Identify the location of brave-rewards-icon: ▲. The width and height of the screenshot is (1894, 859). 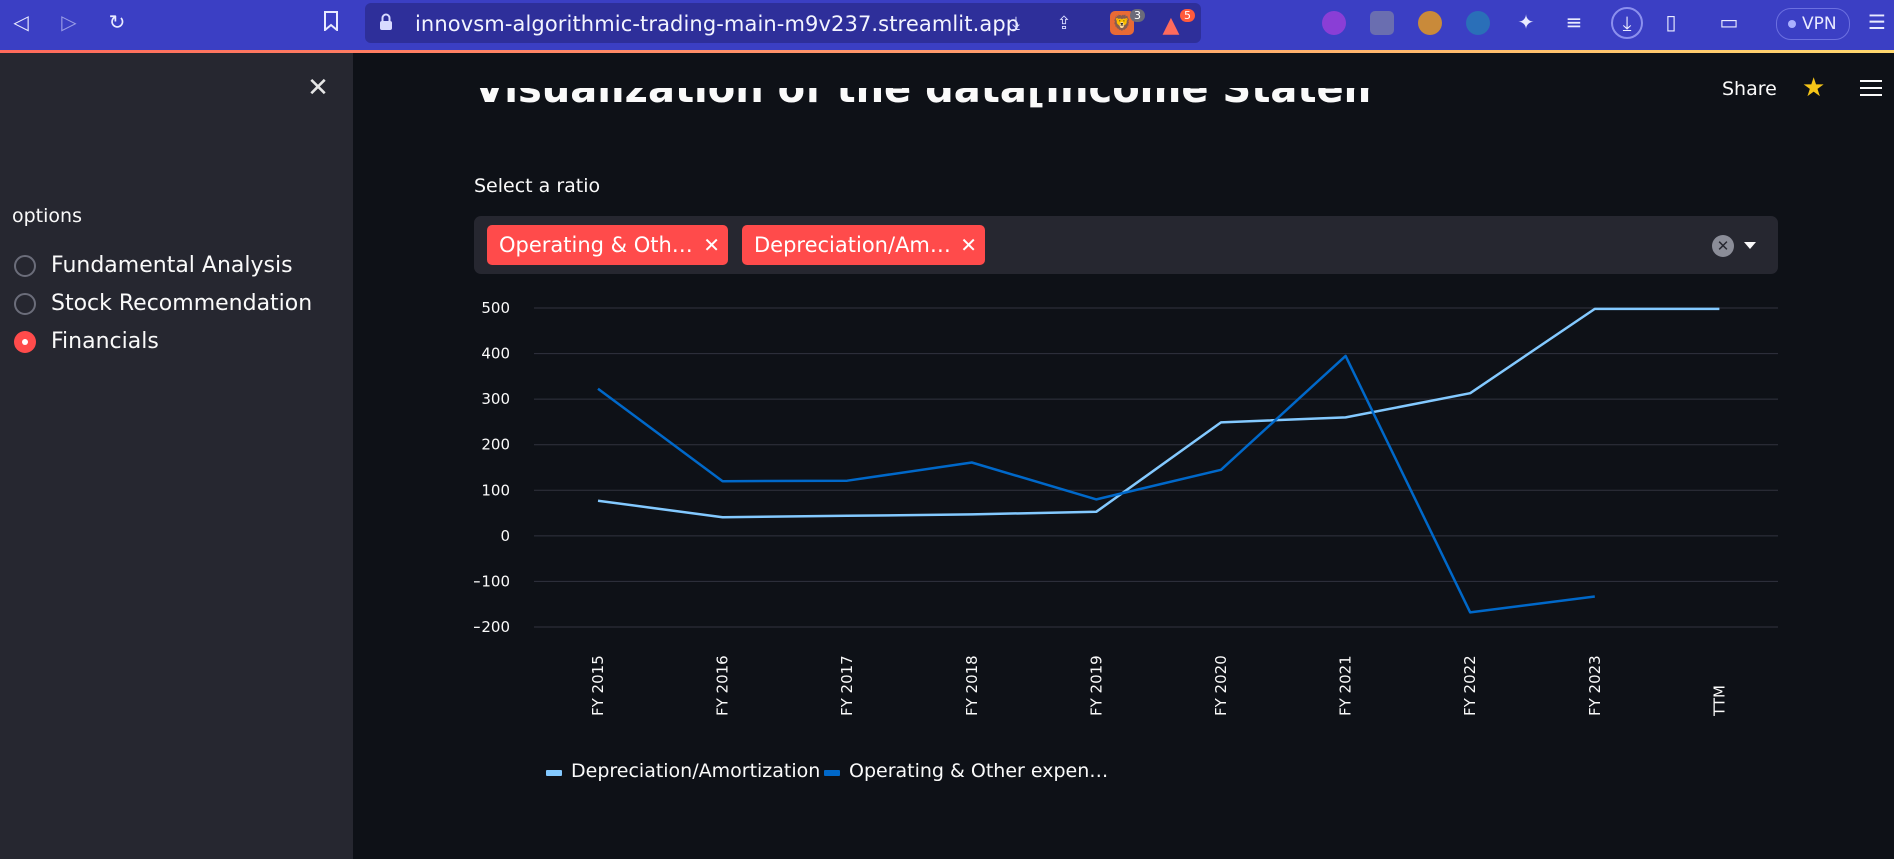
(1171, 25).